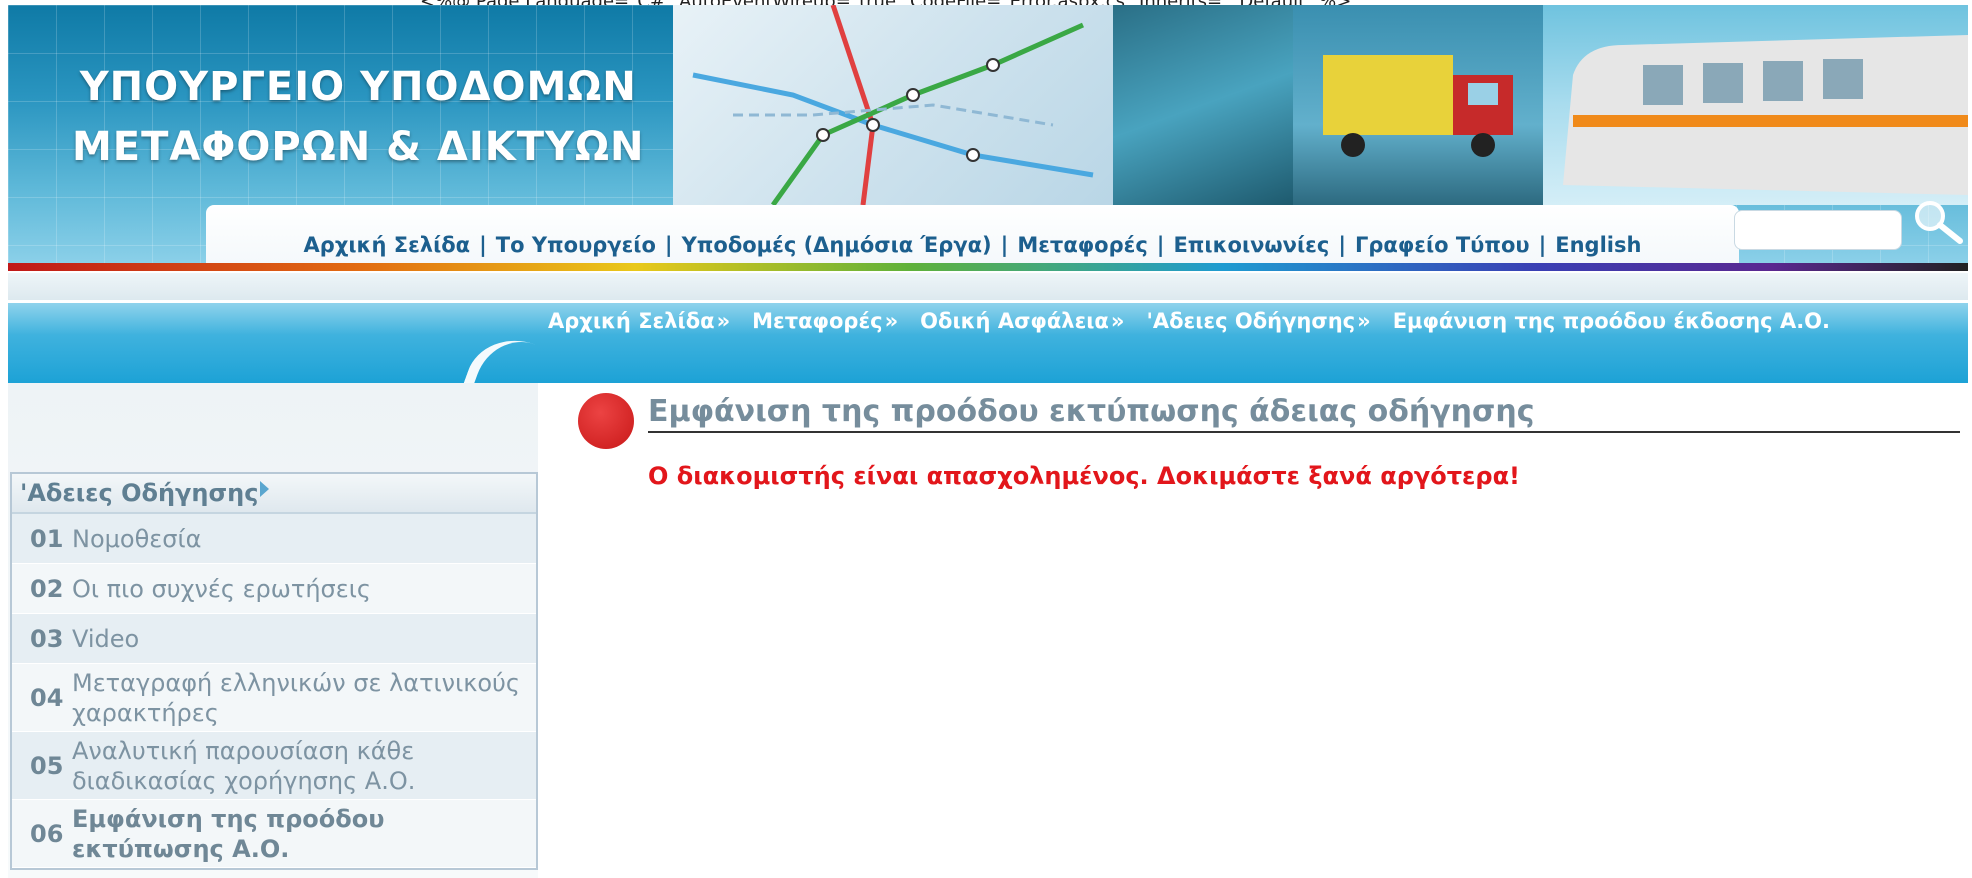 The width and height of the screenshot is (1972, 878). I want to click on ministry-line-2: ΜΕΤΑΦΟΡΩΝ & ΔΙΚΤΥΩΝ, so click(358, 147).